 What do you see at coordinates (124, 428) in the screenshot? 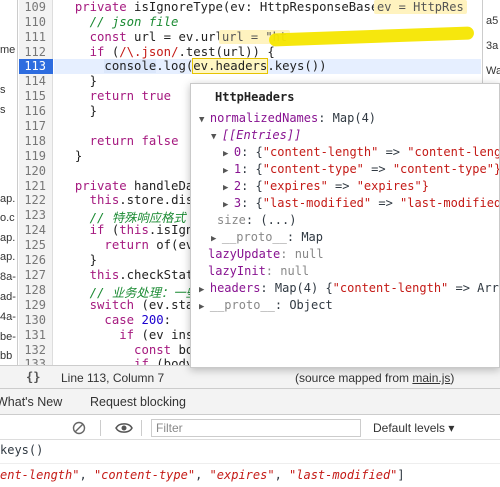
I see `eye-icon` at bounding box center [124, 428].